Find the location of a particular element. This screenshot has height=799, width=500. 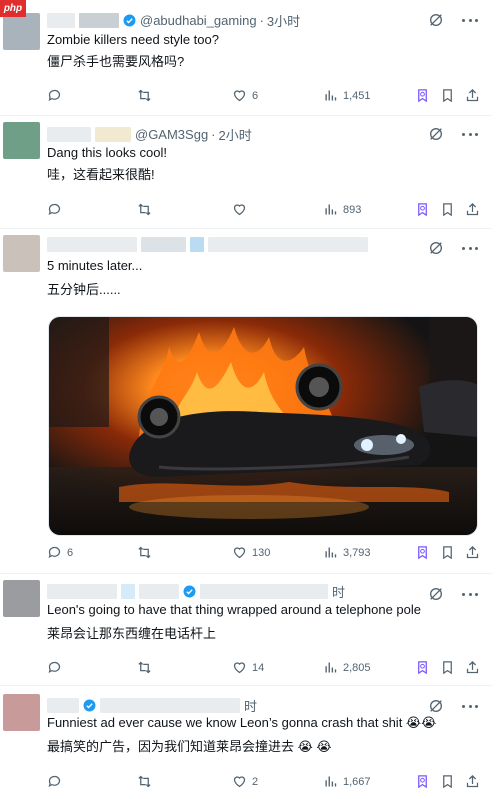

view-count: 1,451 is located at coordinates (357, 95).